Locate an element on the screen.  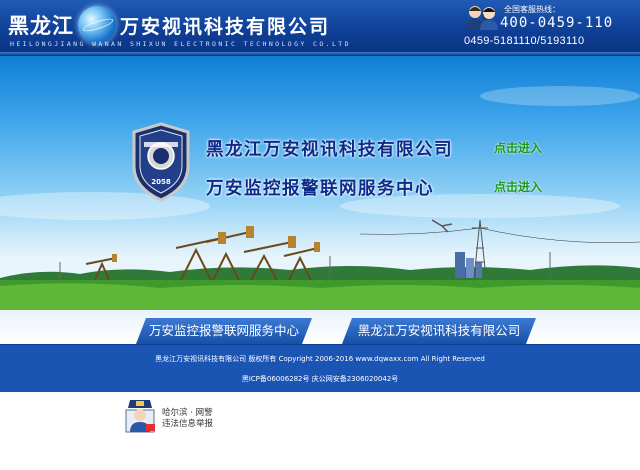
service-center-entry-link: 点击进入 is located at coordinates (518, 186).